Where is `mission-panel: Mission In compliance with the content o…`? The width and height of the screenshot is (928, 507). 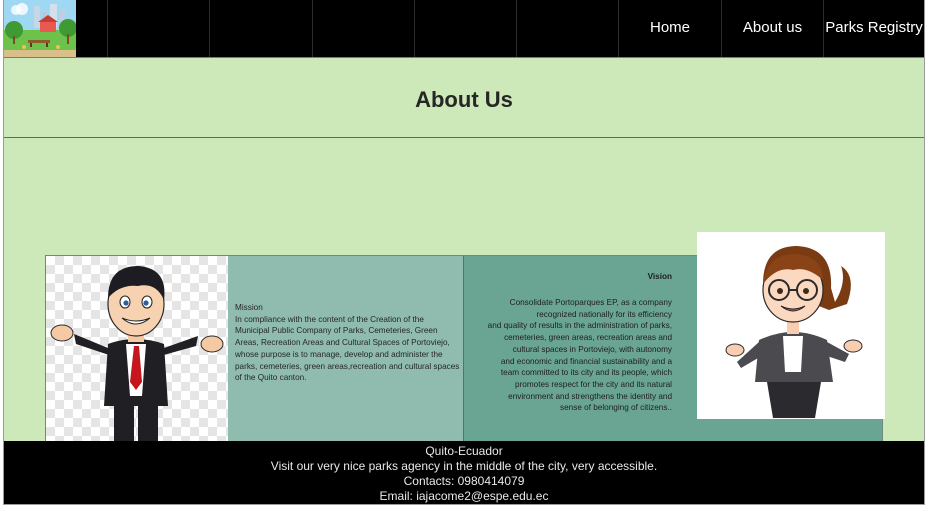
mission-panel: Mission In compliance with the content o… is located at coordinates (346, 349).